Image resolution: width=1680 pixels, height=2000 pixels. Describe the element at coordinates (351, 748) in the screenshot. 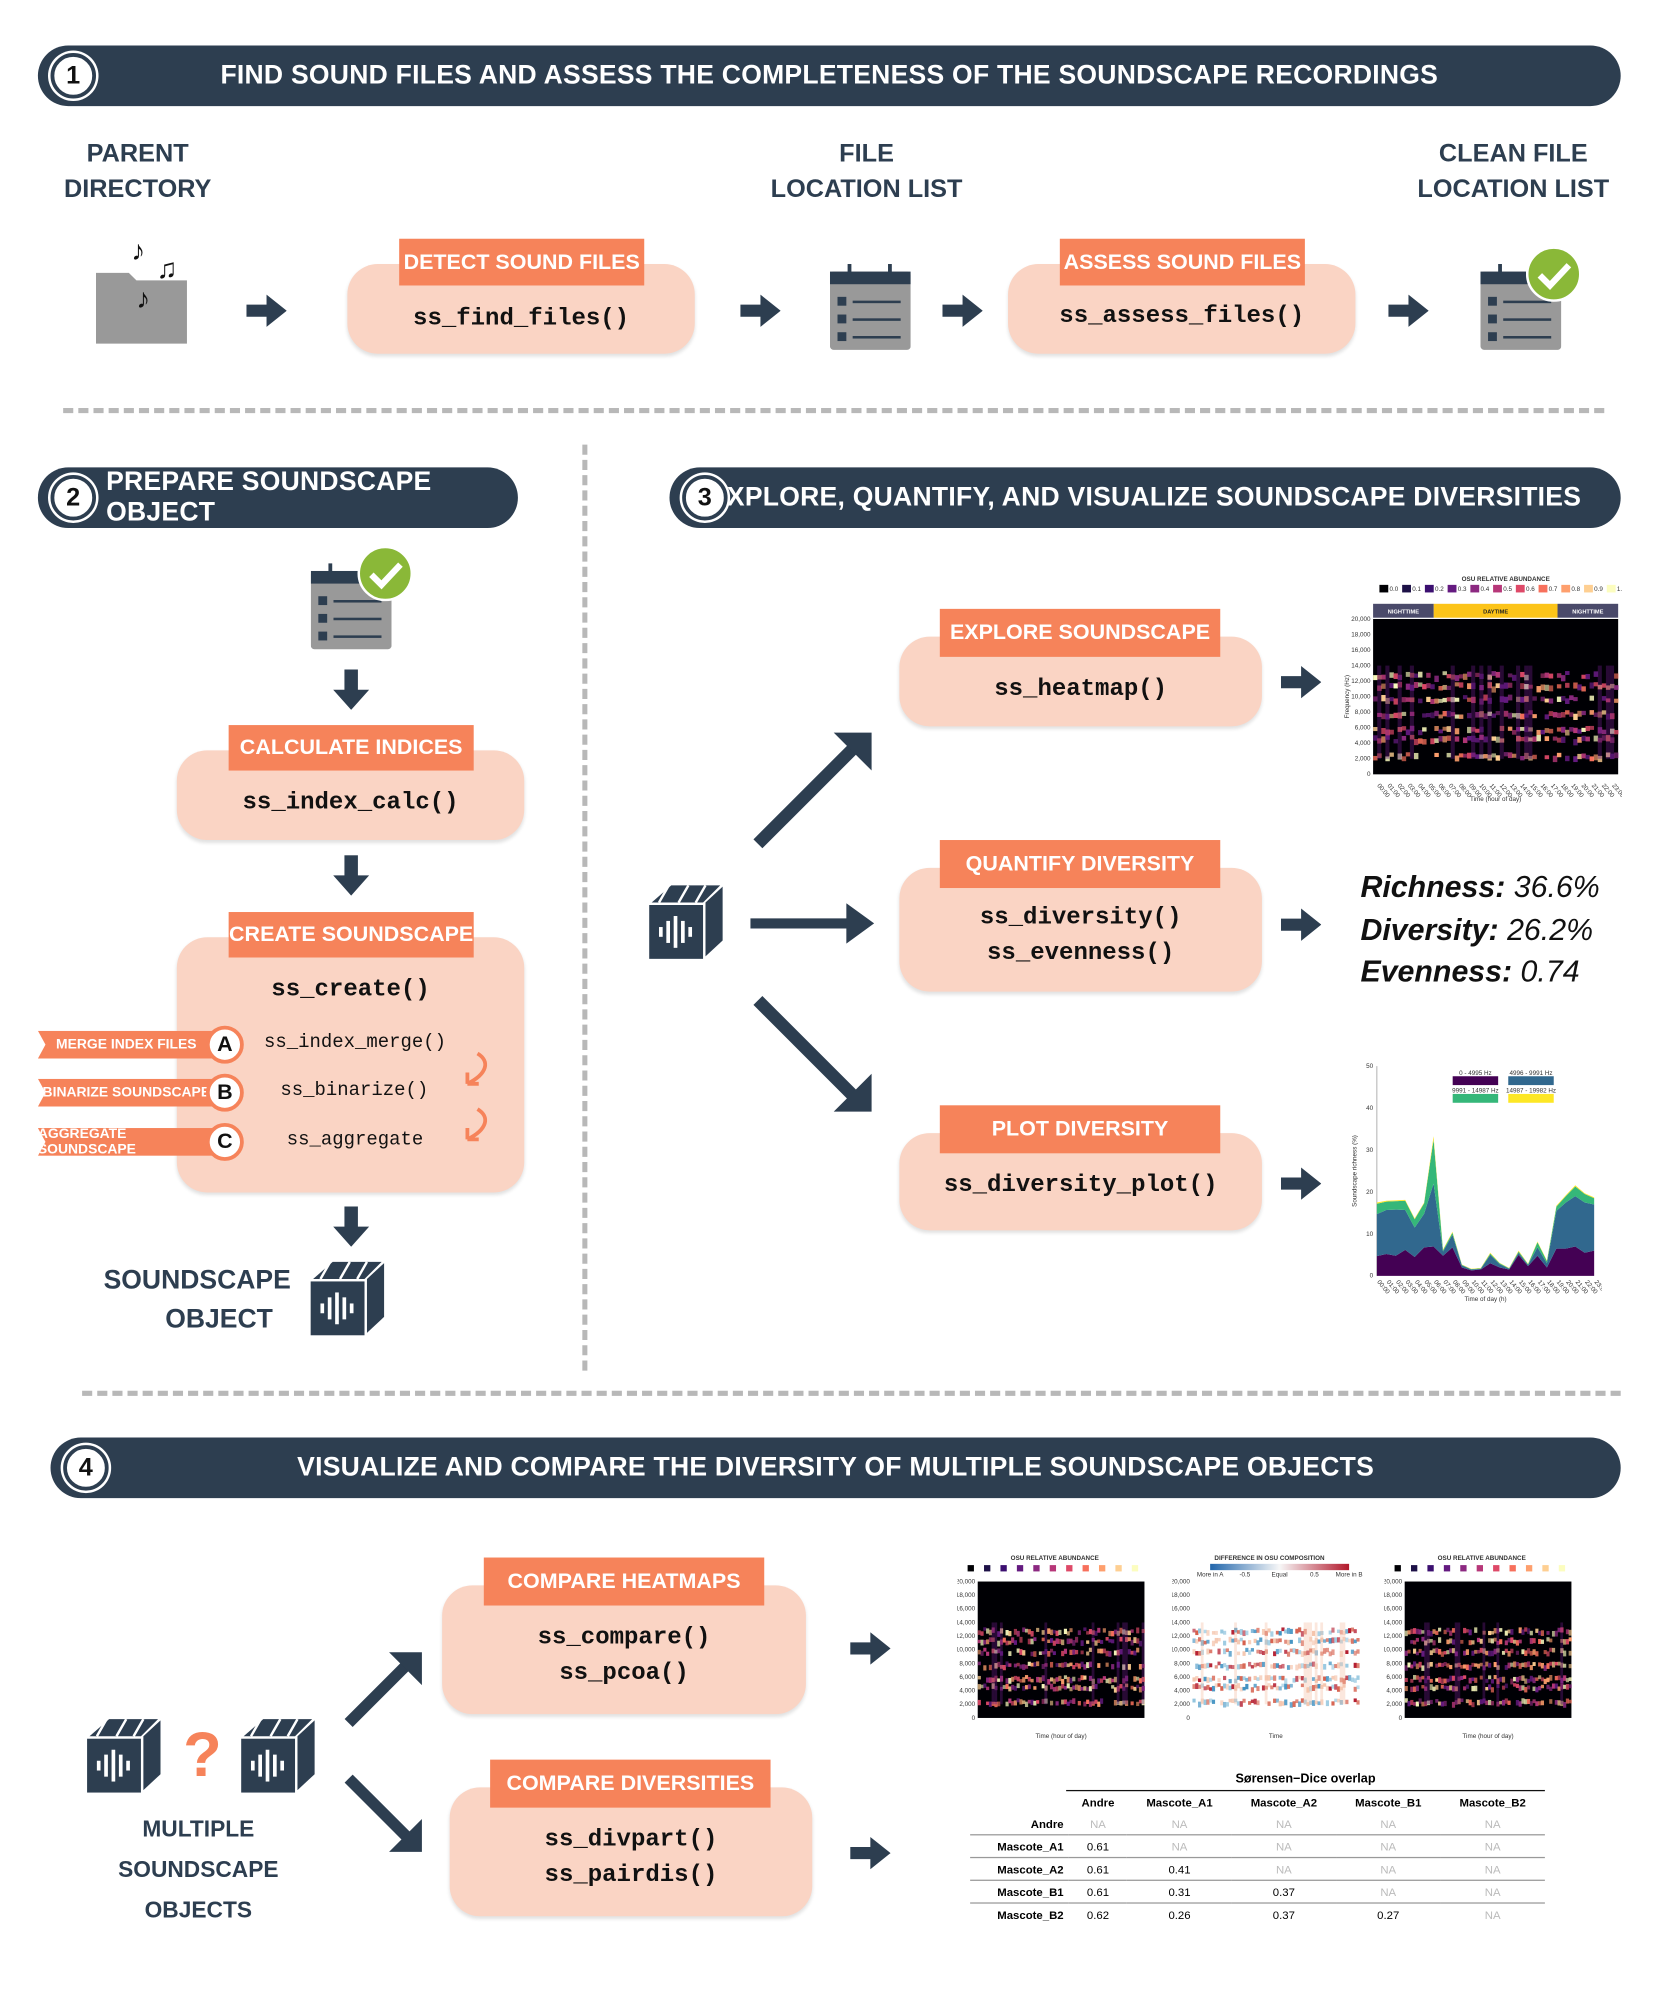

I see `step-tag: CALCULATE INDICES` at that location.